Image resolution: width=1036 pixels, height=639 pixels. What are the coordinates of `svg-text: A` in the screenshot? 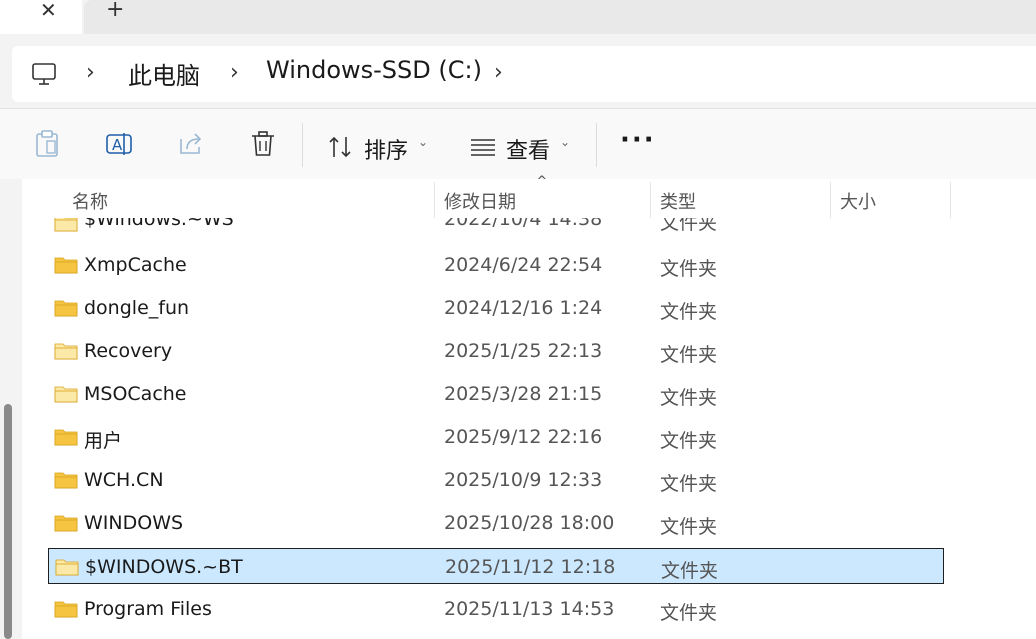 It's located at (117, 145).